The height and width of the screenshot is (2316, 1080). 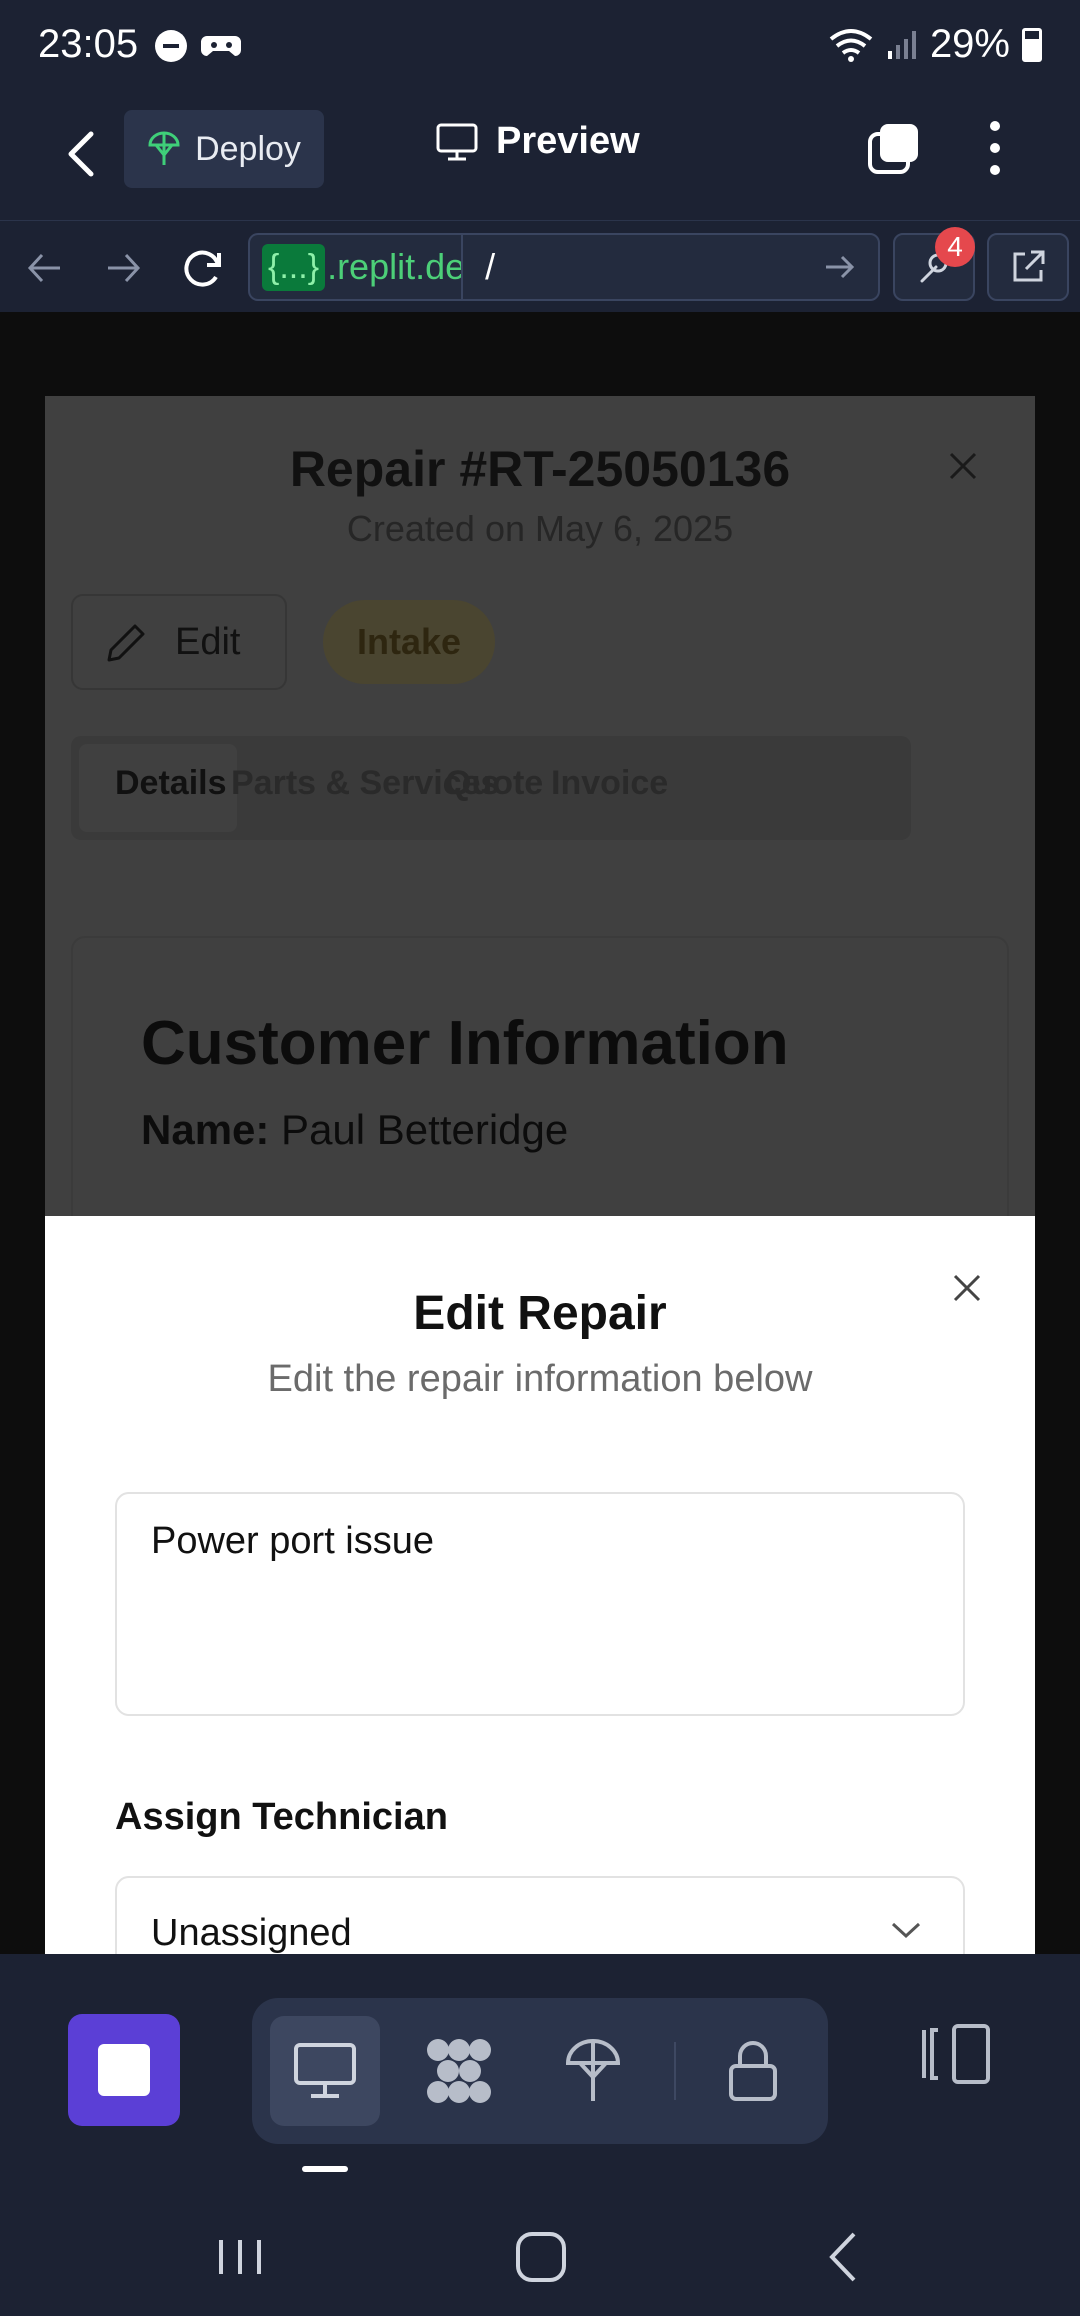 What do you see at coordinates (409, 642) in the screenshot?
I see `status-badge: Intake` at bounding box center [409, 642].